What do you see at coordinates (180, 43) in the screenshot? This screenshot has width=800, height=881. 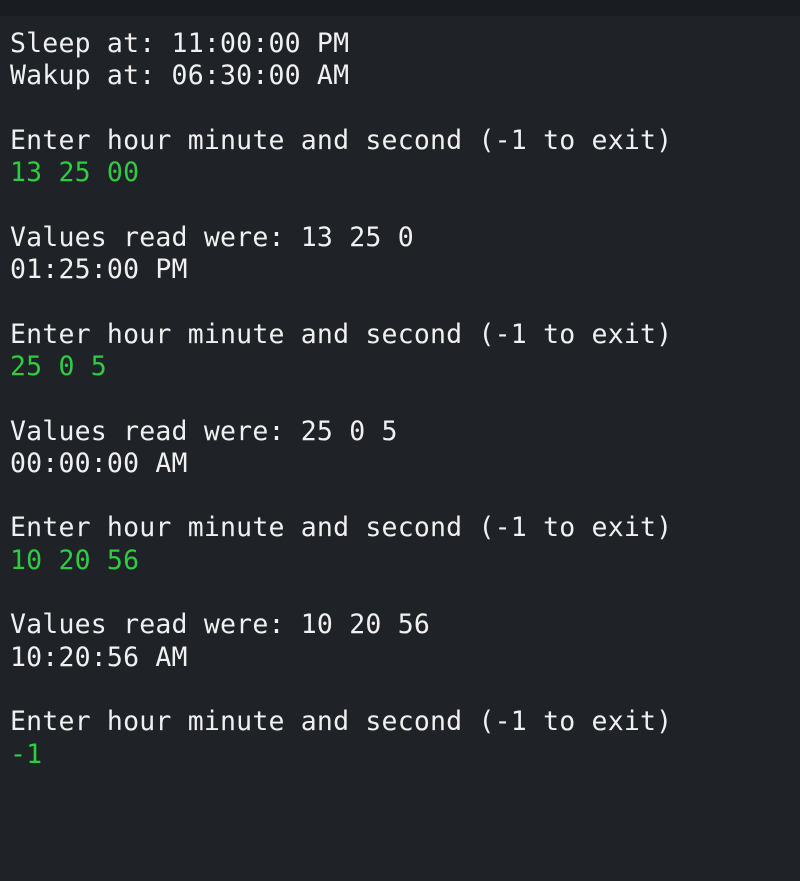 I see `console-output-line: Sleep at: 11:00:00 PM` at bounding box center [180, 43].